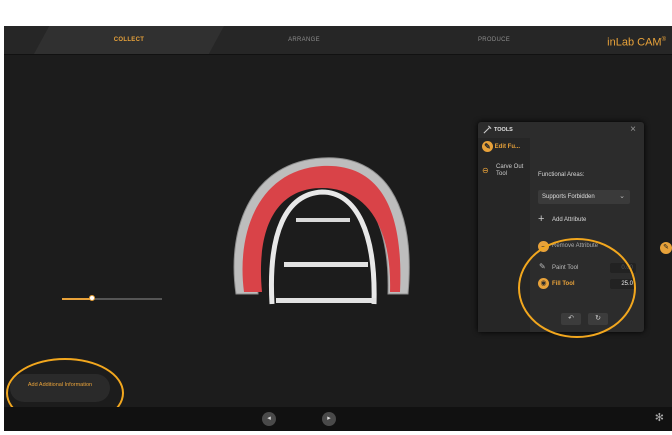 This screenshot has height=435, width=672. Describe the element at coordinates (494, 40) in the screenshot. I see `step-produce: PRODUCE` at that location.